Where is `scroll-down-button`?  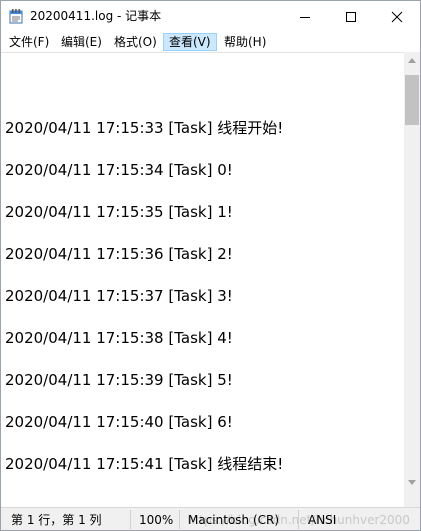 scroll-down-button is located at coordinates (412, 482).